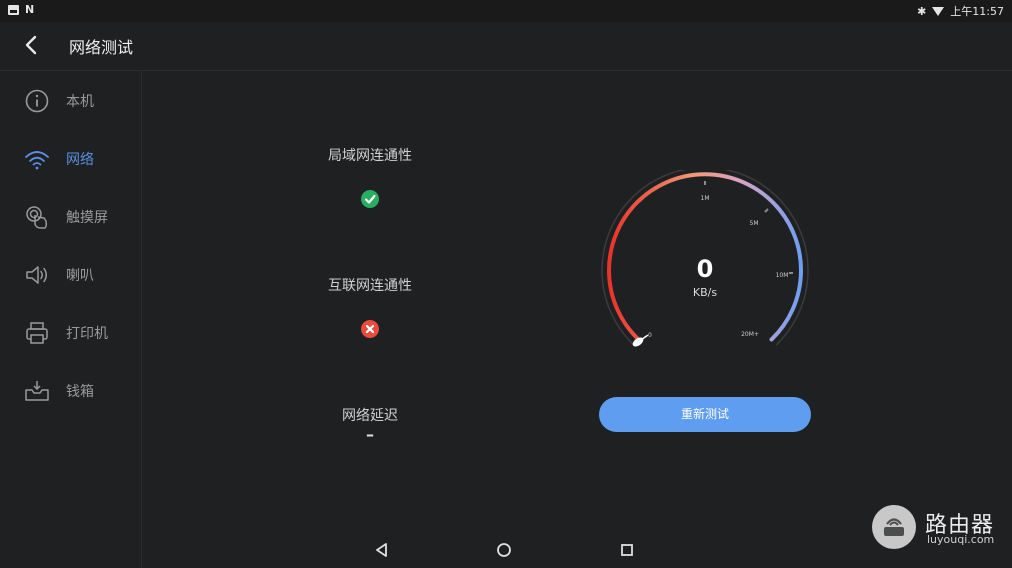 The height and width of the screenshot is (568, 1012). I want to click on sidebar-item-cash-drawer: 钱箱, so click(70, 390).